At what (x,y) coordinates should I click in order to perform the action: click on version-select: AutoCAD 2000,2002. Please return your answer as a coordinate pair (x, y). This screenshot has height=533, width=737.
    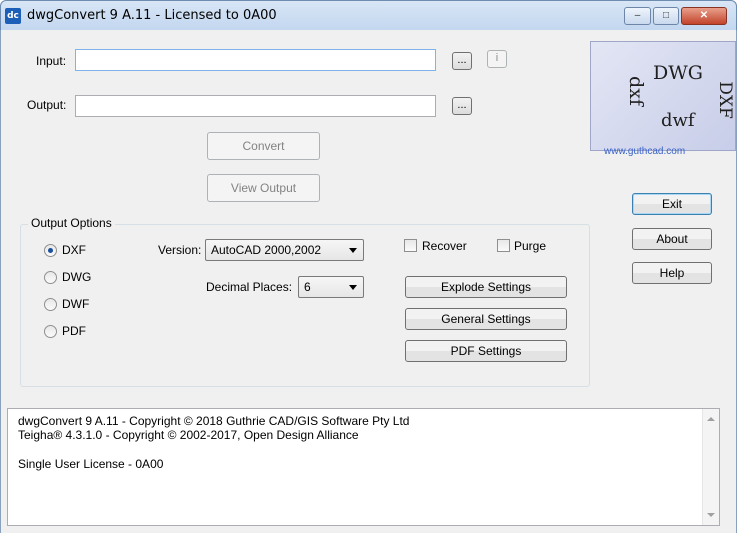
    Looking at the image, I should click on (284, 250).